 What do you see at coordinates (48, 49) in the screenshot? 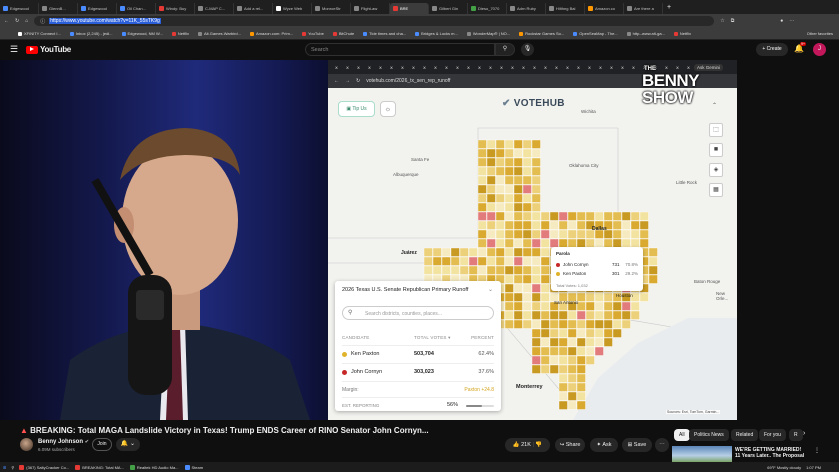
I see `youtube-logo: YouTube` at bounding box center [48, 49].